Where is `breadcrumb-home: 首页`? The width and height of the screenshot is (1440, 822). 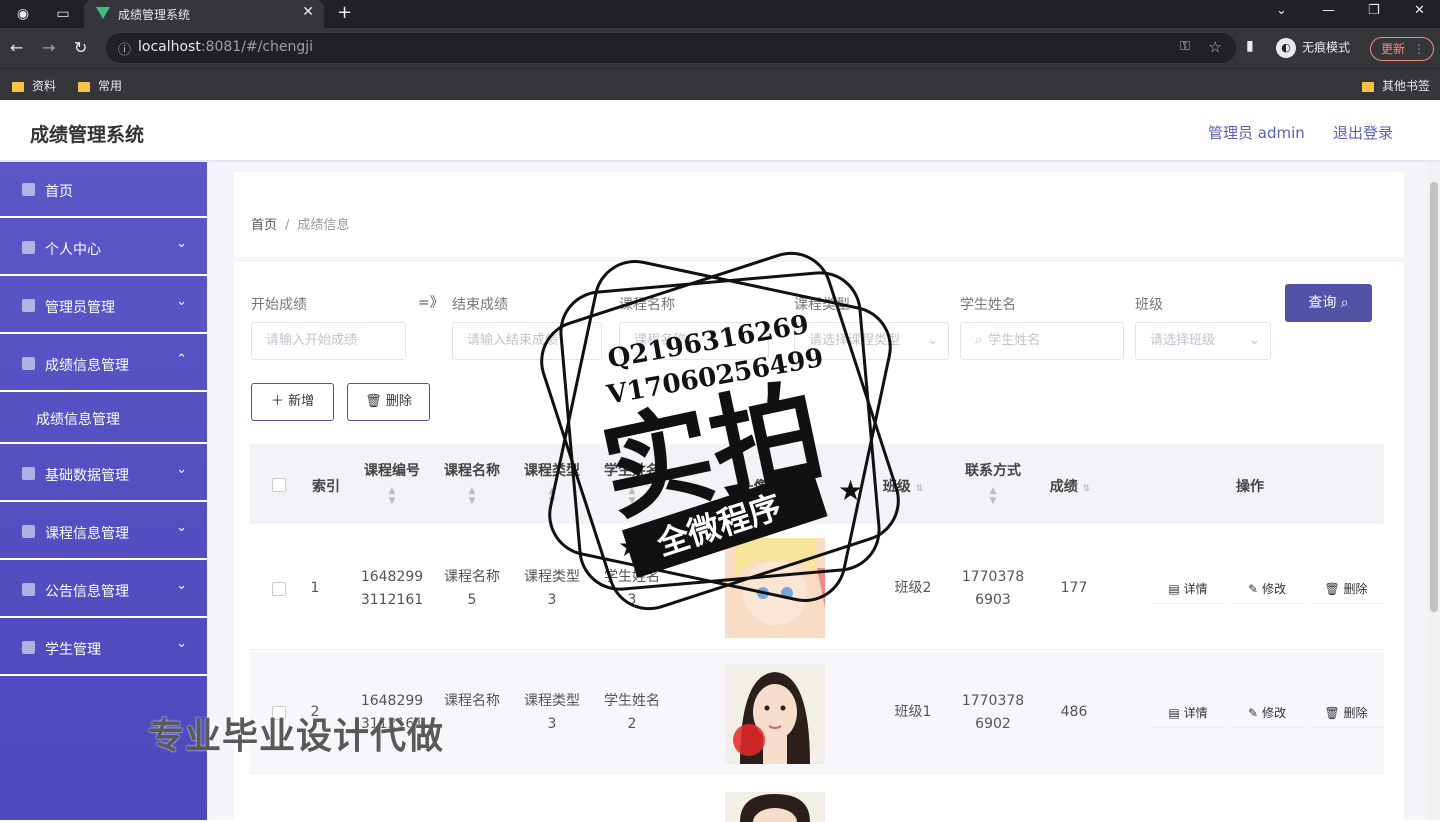
breadcrumb-home: 首页 is located at coordinates (264, 225).